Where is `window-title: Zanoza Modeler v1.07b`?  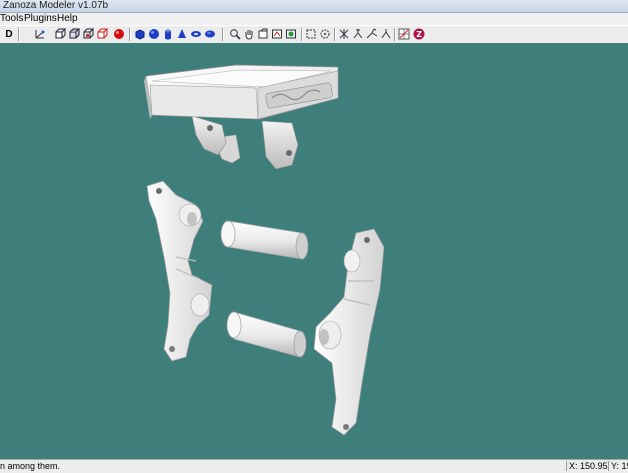
window-title: Zanoza Modeler v1.07b is located at coordinates (56, 5).